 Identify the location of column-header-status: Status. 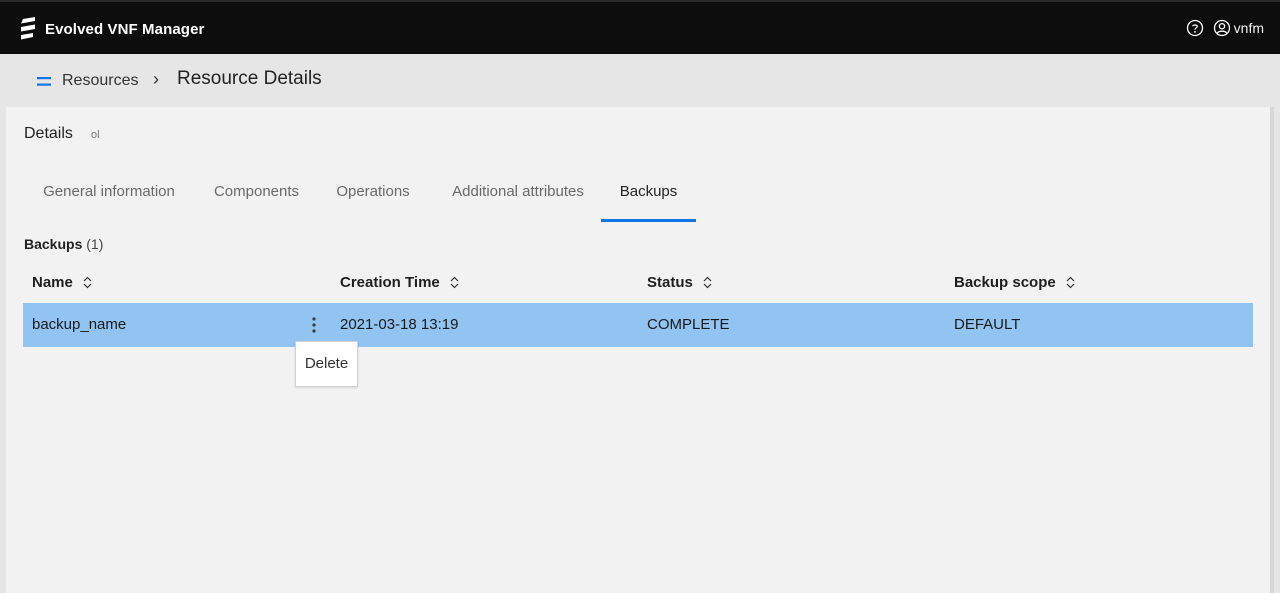
(679, 282).